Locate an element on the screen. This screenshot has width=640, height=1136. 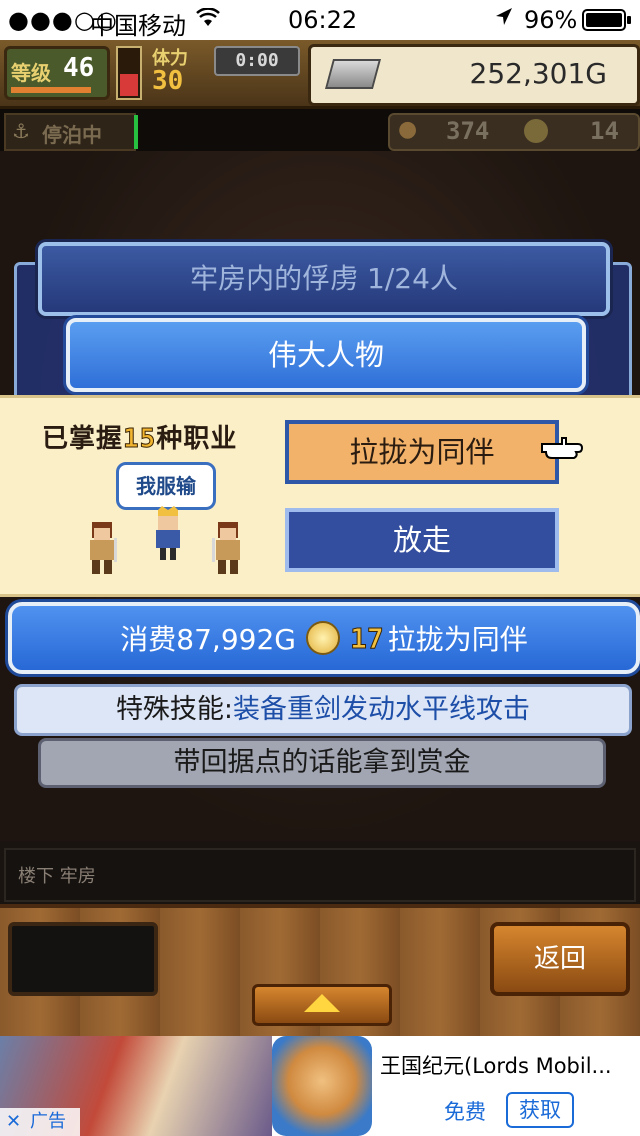
jobs-mastered: 已掌握15种职业 is located at coordinates (139, 436).